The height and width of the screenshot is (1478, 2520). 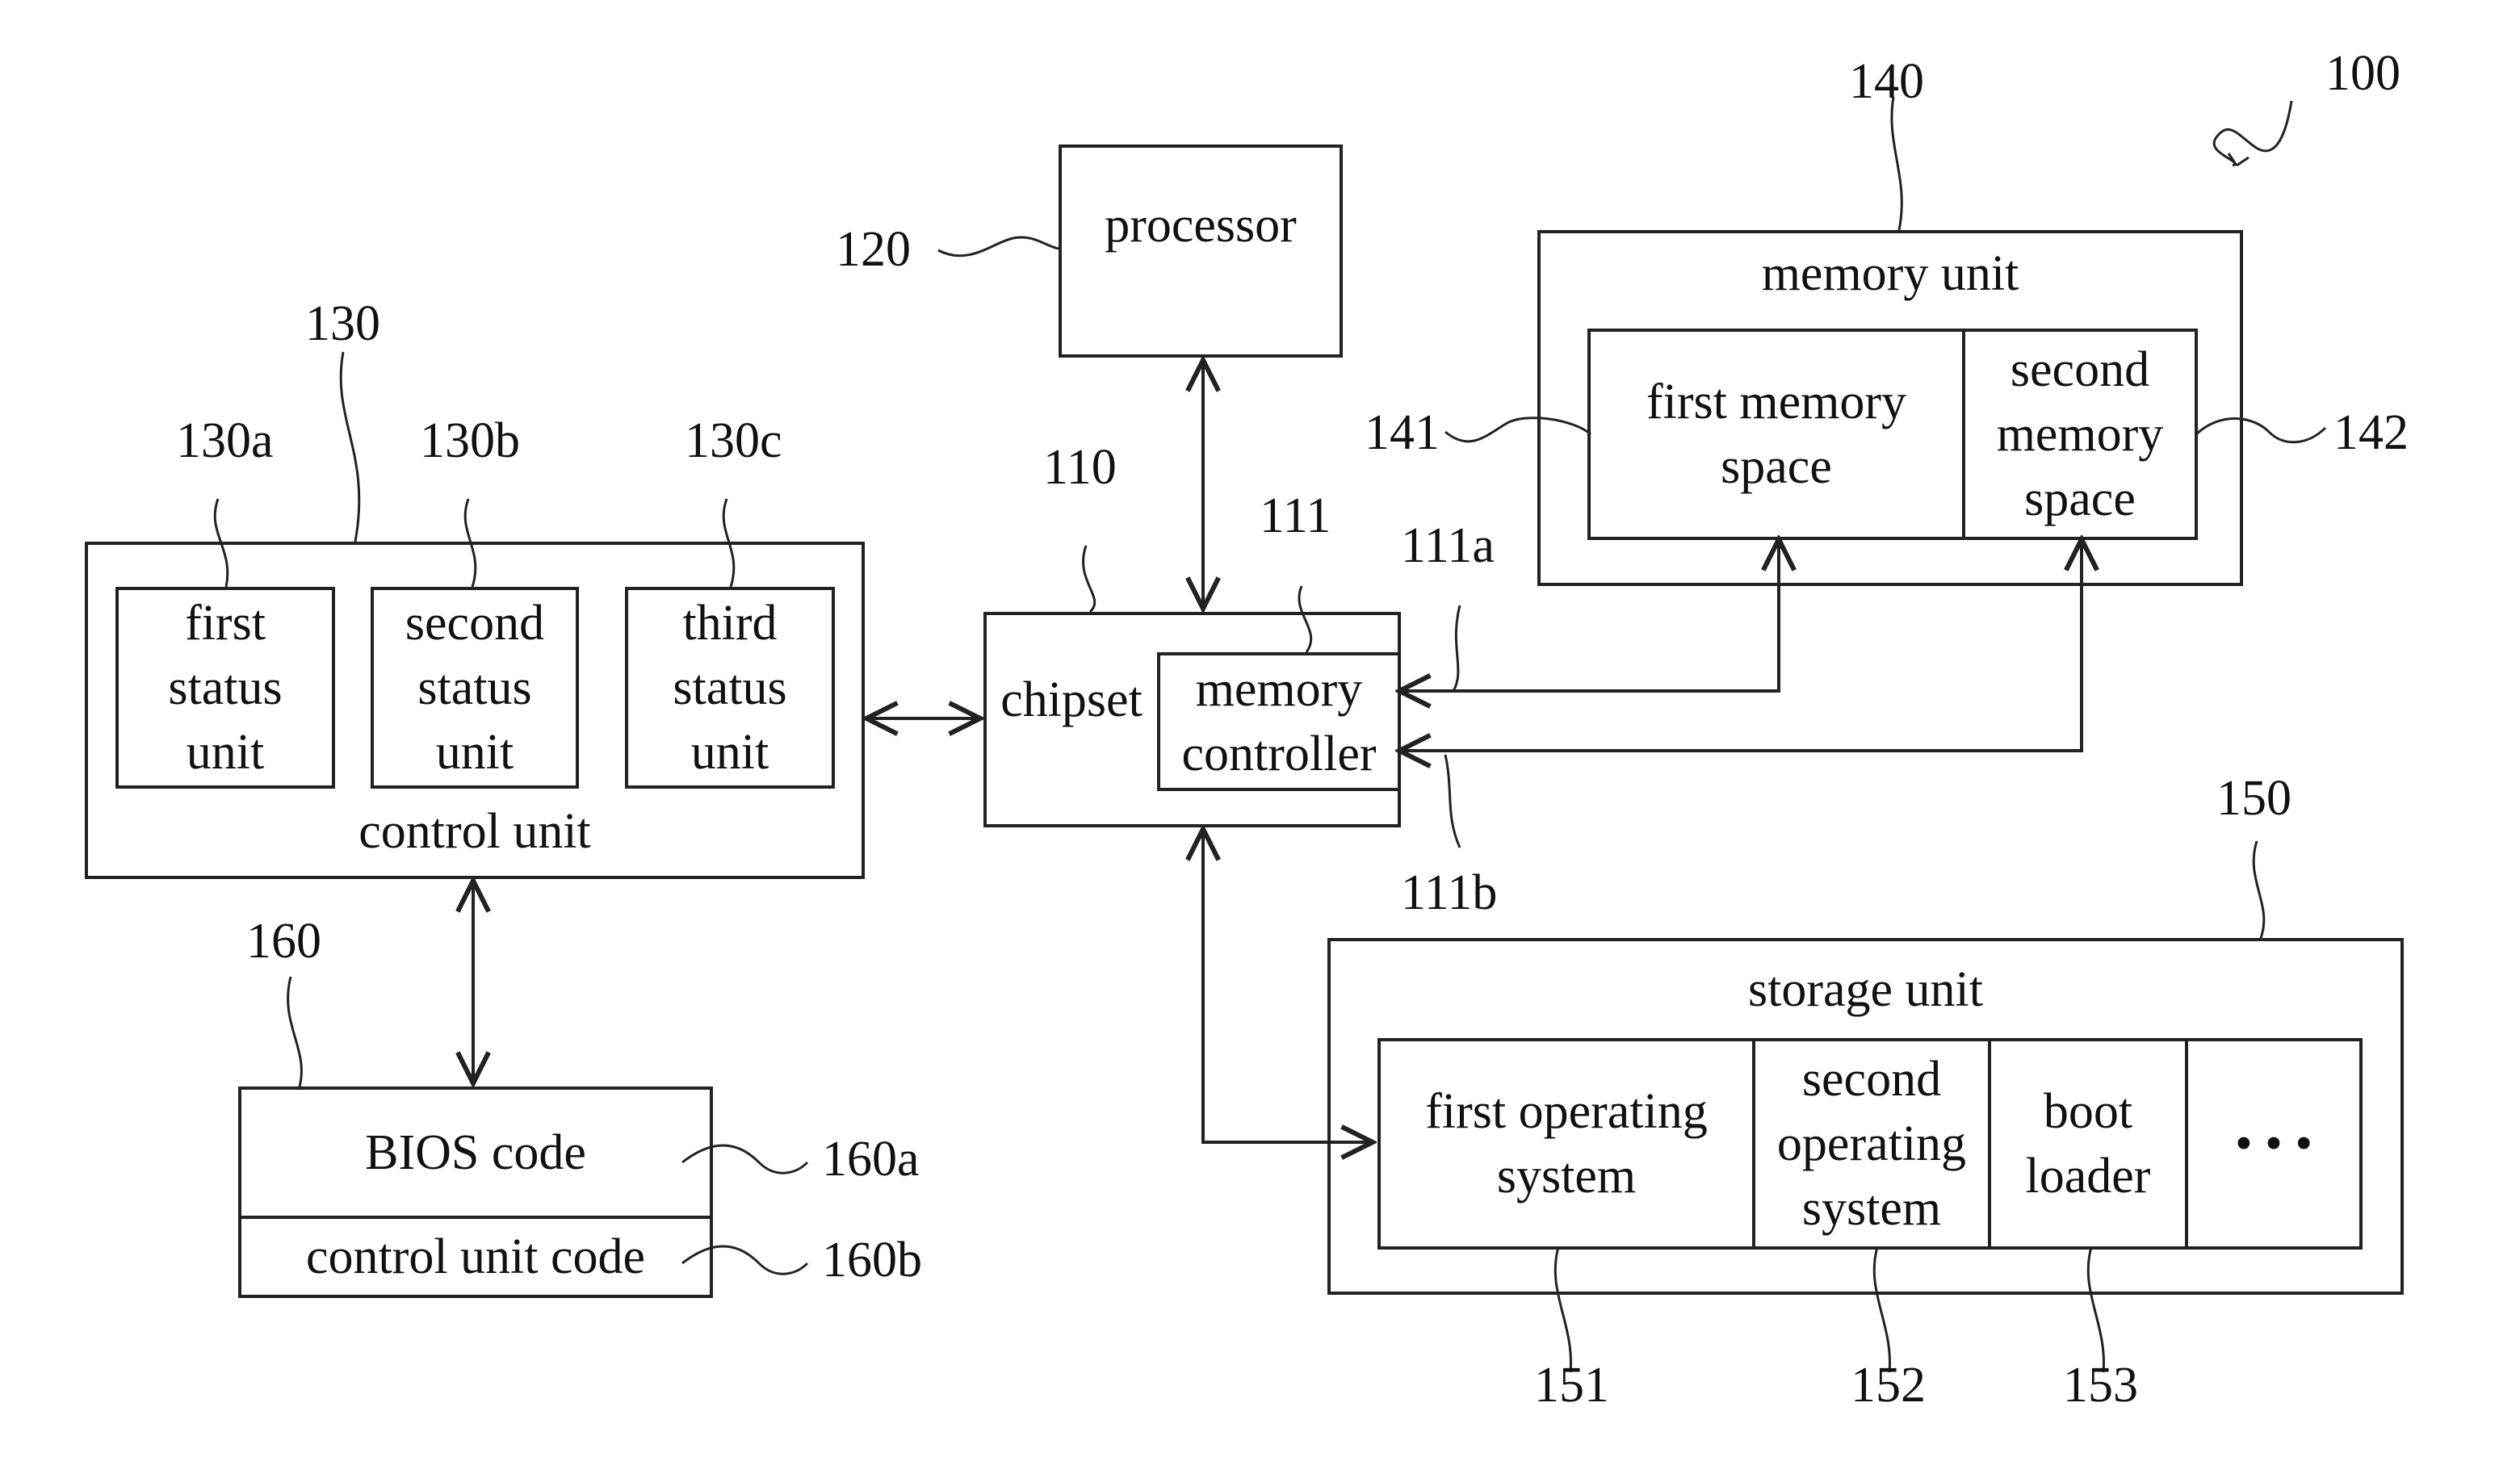 What do you see at coordinates (1279, 689) in the screenshot?
I see `memory-controller-line: memory` at bounding box center [1279, 689].